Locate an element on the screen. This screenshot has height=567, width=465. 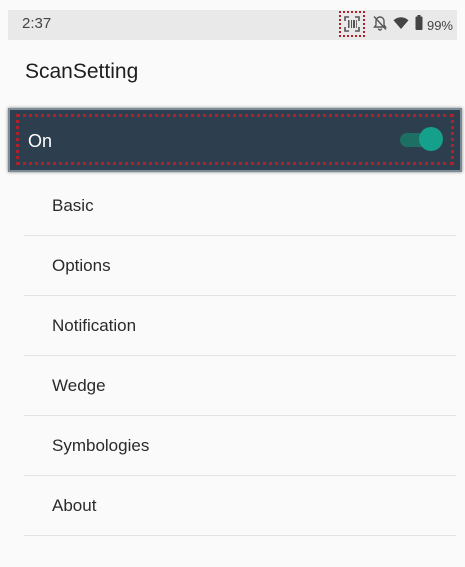
menu-item-wedge: Wedge is located at coordinates (240, 386).